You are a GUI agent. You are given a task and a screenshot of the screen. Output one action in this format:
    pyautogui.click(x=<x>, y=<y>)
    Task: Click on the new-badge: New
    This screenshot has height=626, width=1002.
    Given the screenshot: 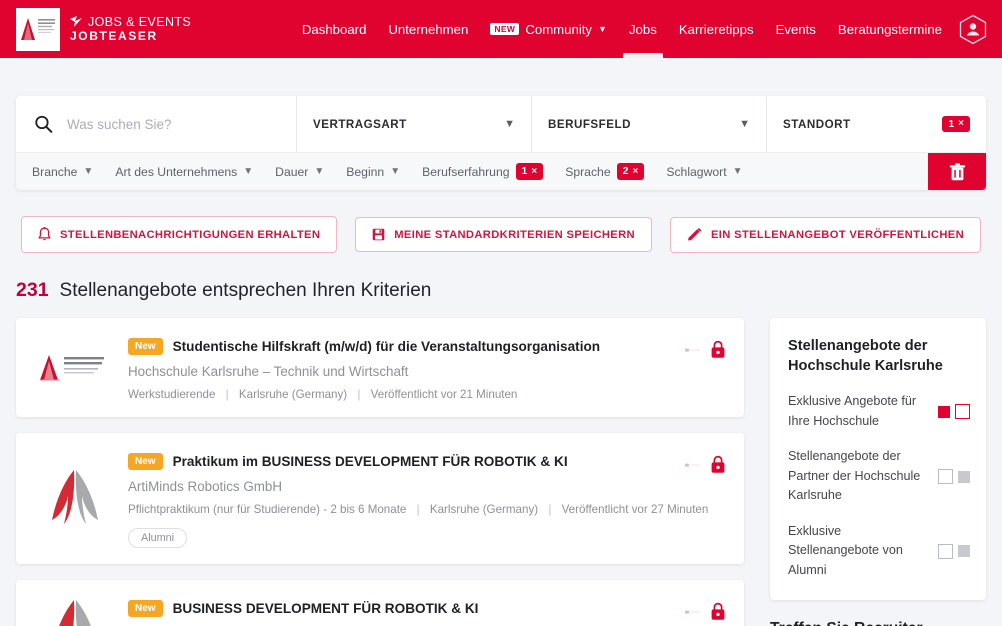 What is the action you would take?
    pyautogui.click(x=145, y=461)
    